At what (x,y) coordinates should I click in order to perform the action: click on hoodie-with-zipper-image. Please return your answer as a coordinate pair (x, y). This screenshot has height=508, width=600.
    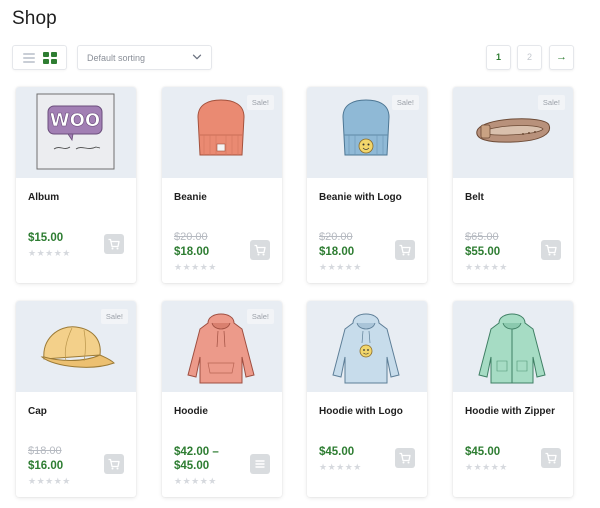
    Looking at the image, I should click on (512, 348).